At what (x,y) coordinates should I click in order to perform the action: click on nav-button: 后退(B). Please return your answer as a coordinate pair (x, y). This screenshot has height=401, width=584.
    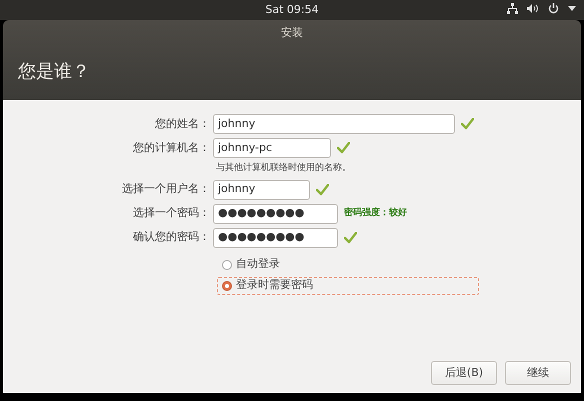
    Looking at the image, I should click on (464, 373).